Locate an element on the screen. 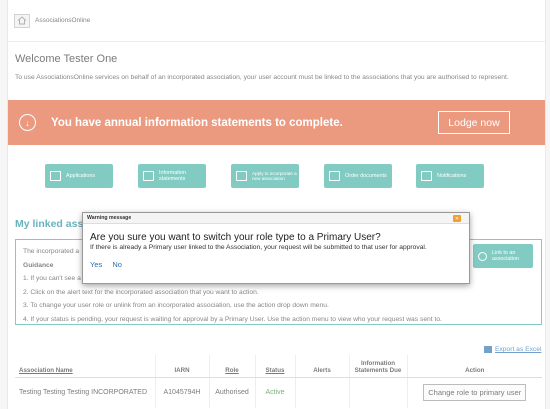 This screenshot has height=409, width=550. no-link: No is located at coordinates (117, 264).